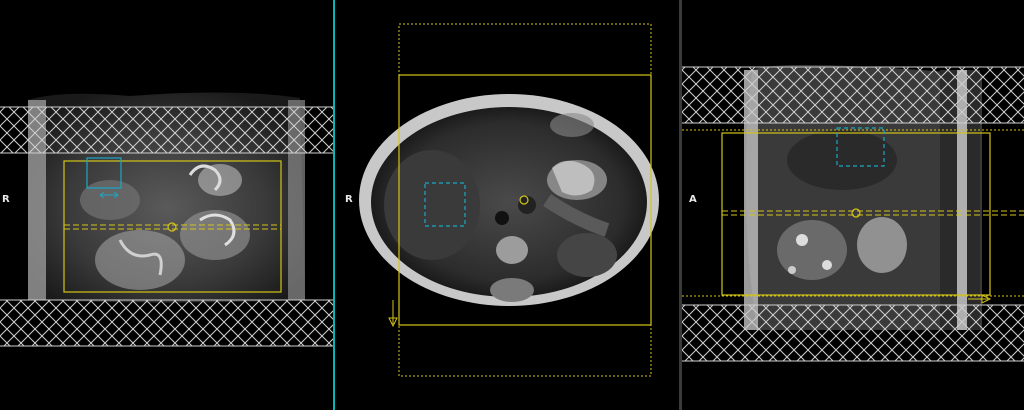  Describe the element at coordinates (693, 199) in the screenshot. I see `orientation-label: A` at that location.